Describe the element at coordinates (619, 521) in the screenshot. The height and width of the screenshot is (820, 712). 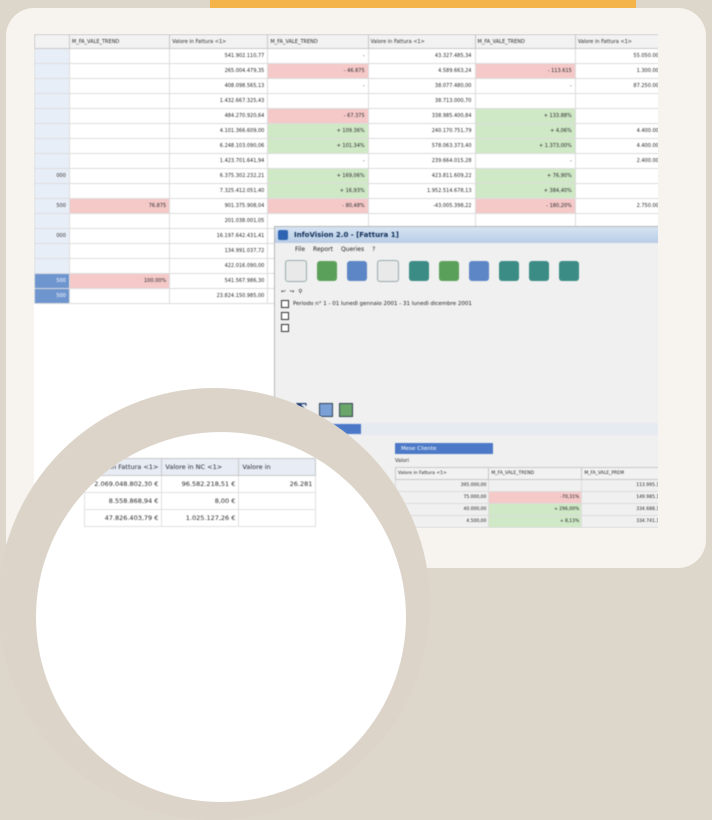
I see `table-cell: 334.741.368,00` at that location.